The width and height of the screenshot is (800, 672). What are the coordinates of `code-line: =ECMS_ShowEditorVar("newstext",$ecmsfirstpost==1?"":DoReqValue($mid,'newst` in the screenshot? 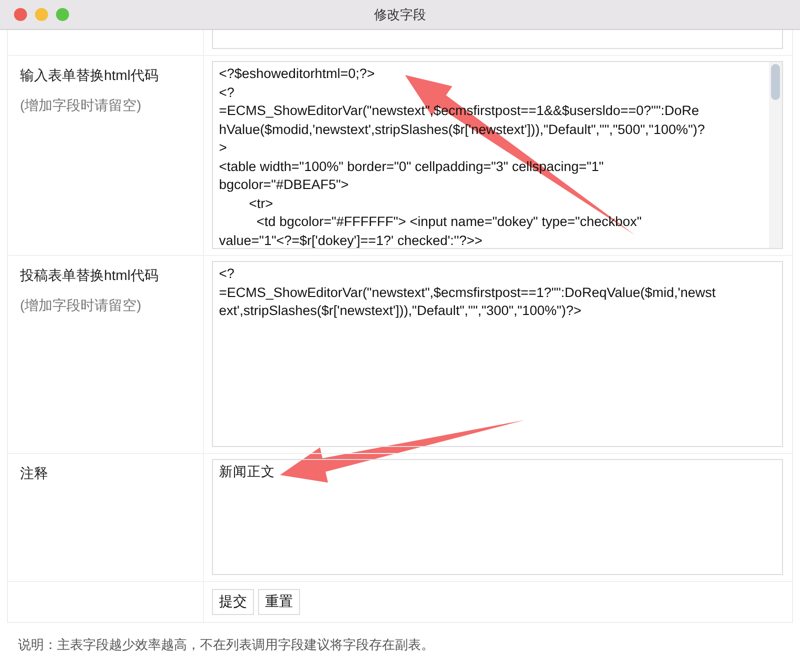 It's located at (467, 293).